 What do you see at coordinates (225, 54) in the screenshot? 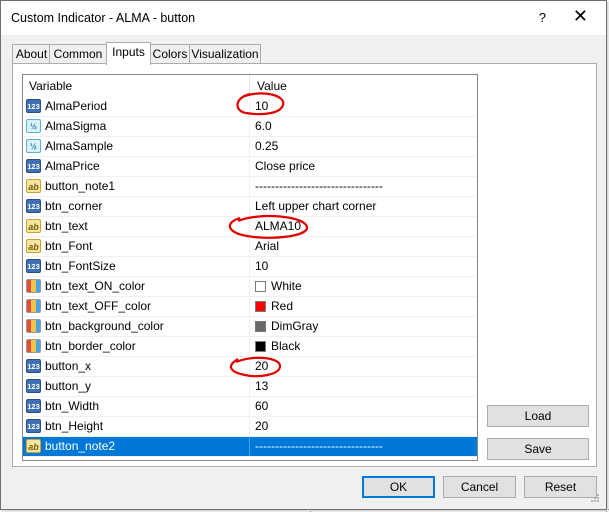
I see `tab-visualization: Visualization` at bounding box center [225, 54].